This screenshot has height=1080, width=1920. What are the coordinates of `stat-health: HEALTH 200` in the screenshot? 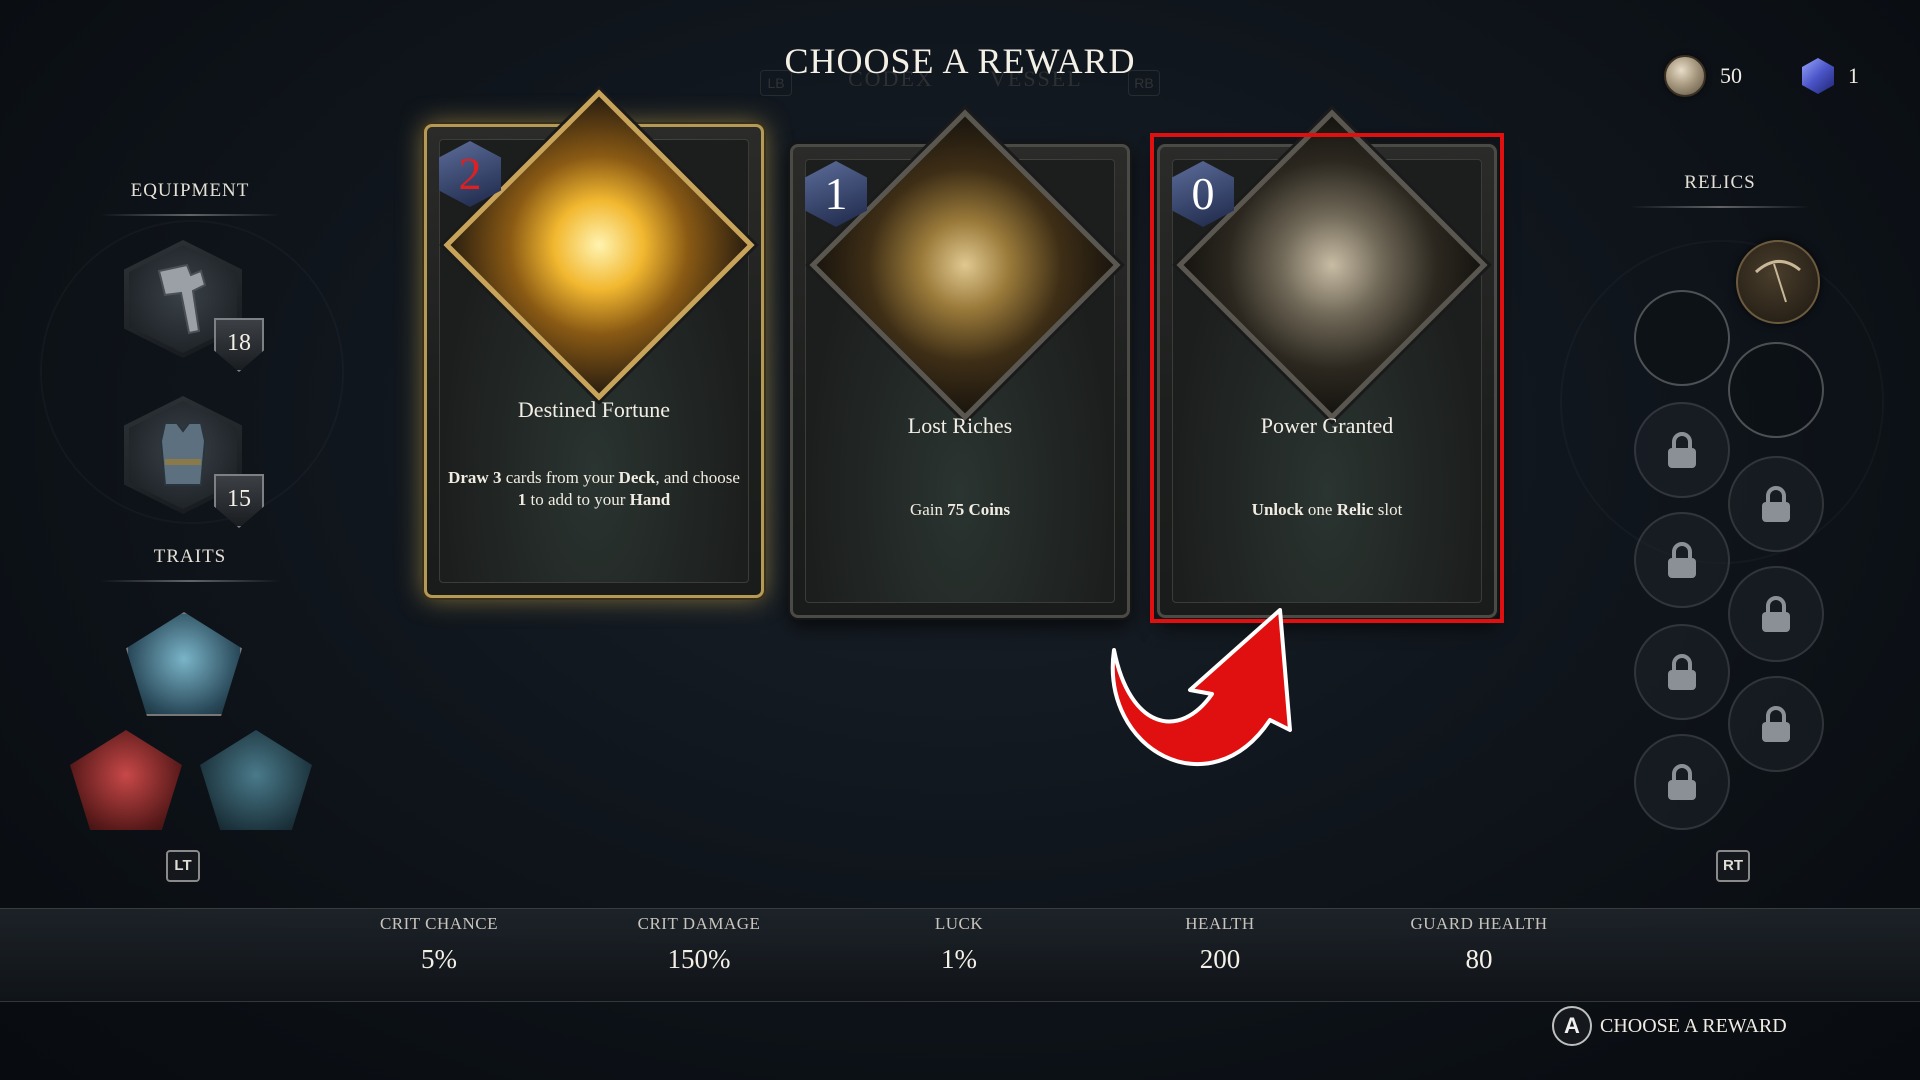 It's located at (1220, 942).